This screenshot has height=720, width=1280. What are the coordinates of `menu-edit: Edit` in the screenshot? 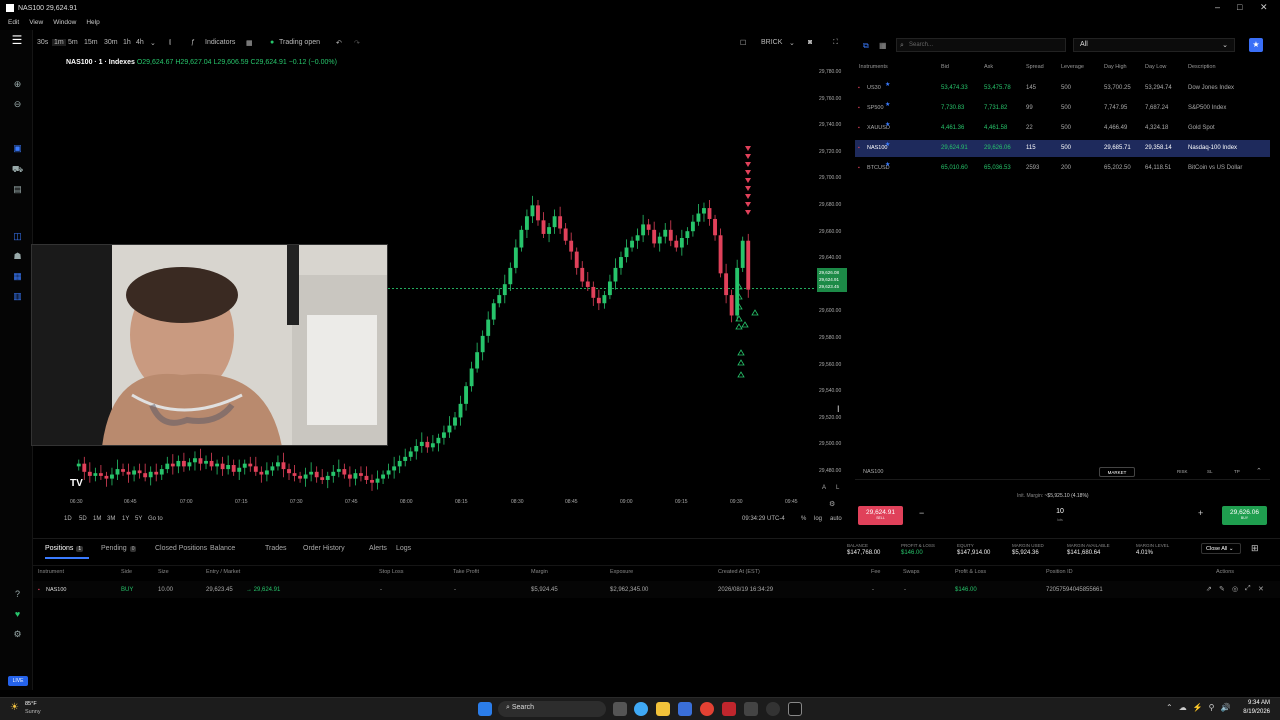 It's located at (13, 22).